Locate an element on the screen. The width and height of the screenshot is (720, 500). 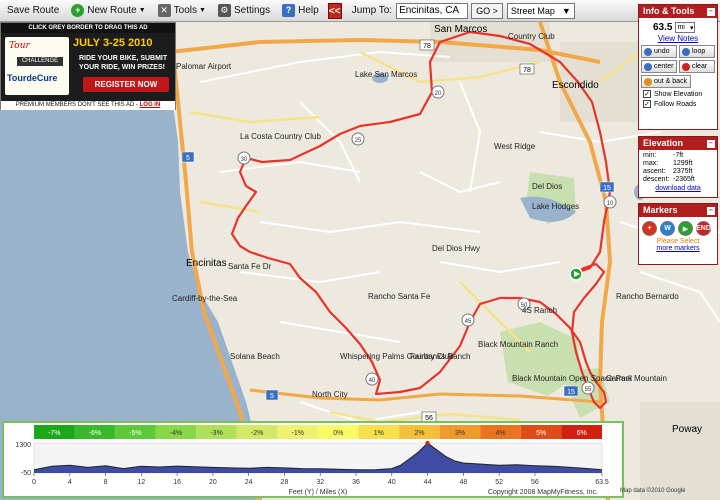
elevation-peak-point is located at coordinates (427, 443).